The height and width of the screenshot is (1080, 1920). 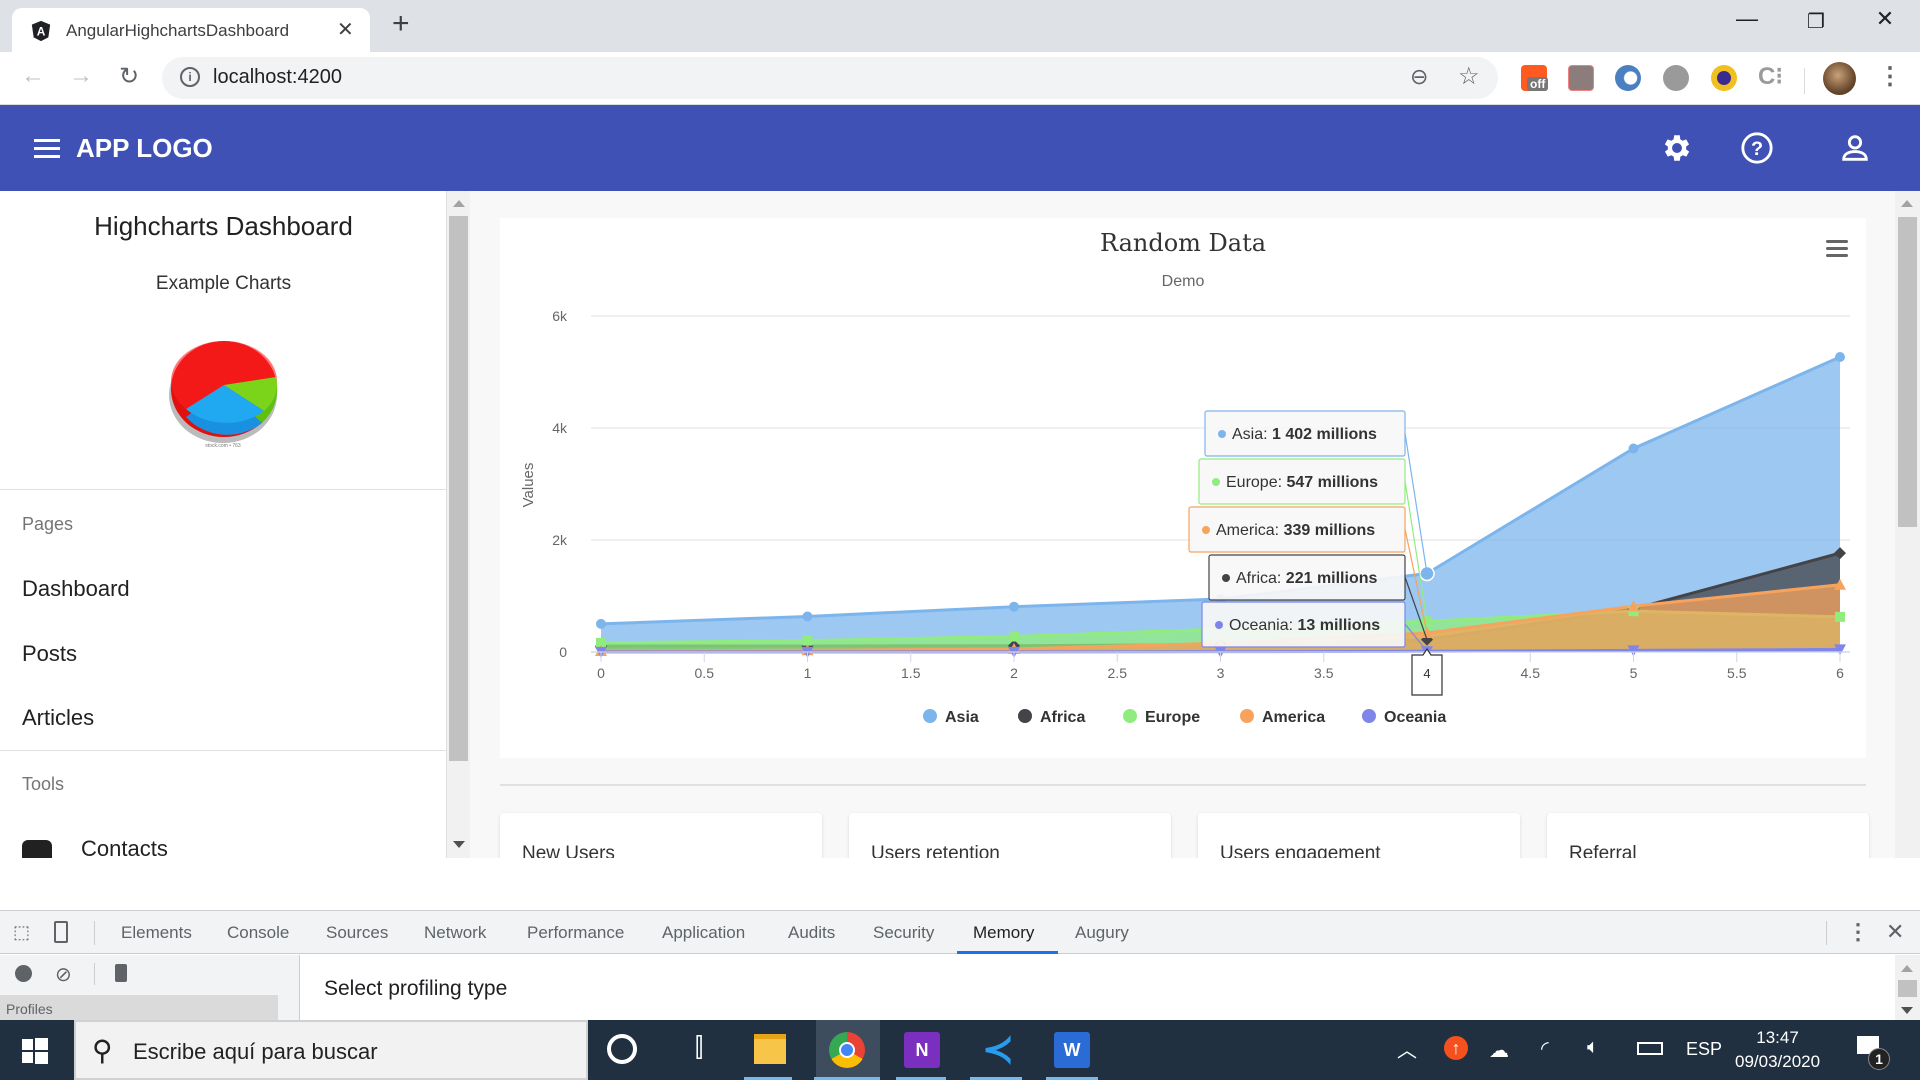 What do you see at coordinates (1359, 835) in the screenshot?
I see `stat-card: Users engagement` at bounding box center [1359, 835].